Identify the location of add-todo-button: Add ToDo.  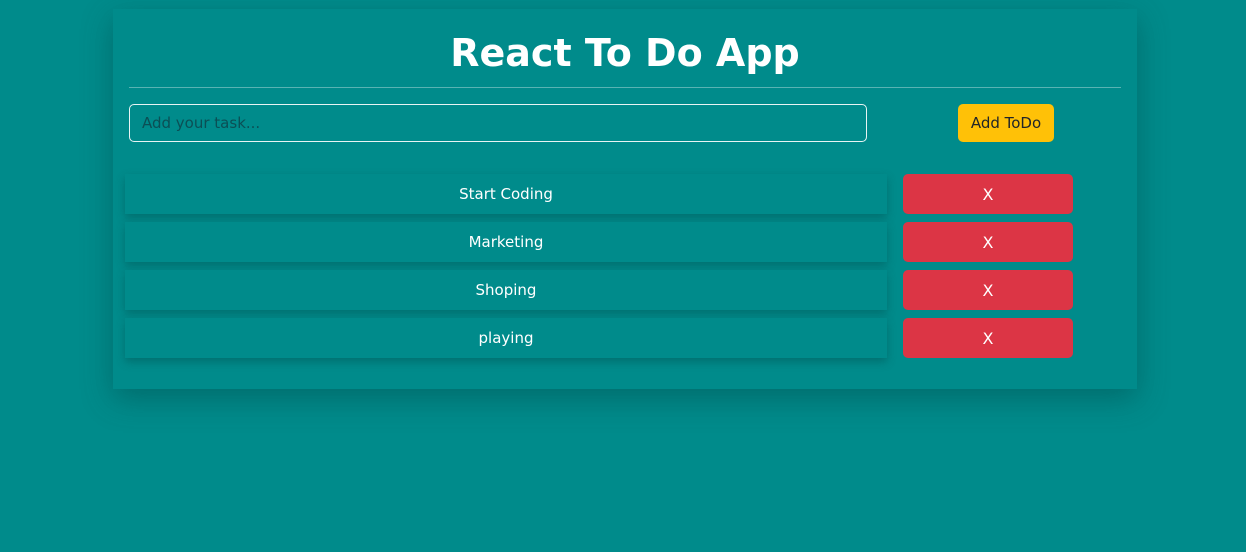
(1006, 123).